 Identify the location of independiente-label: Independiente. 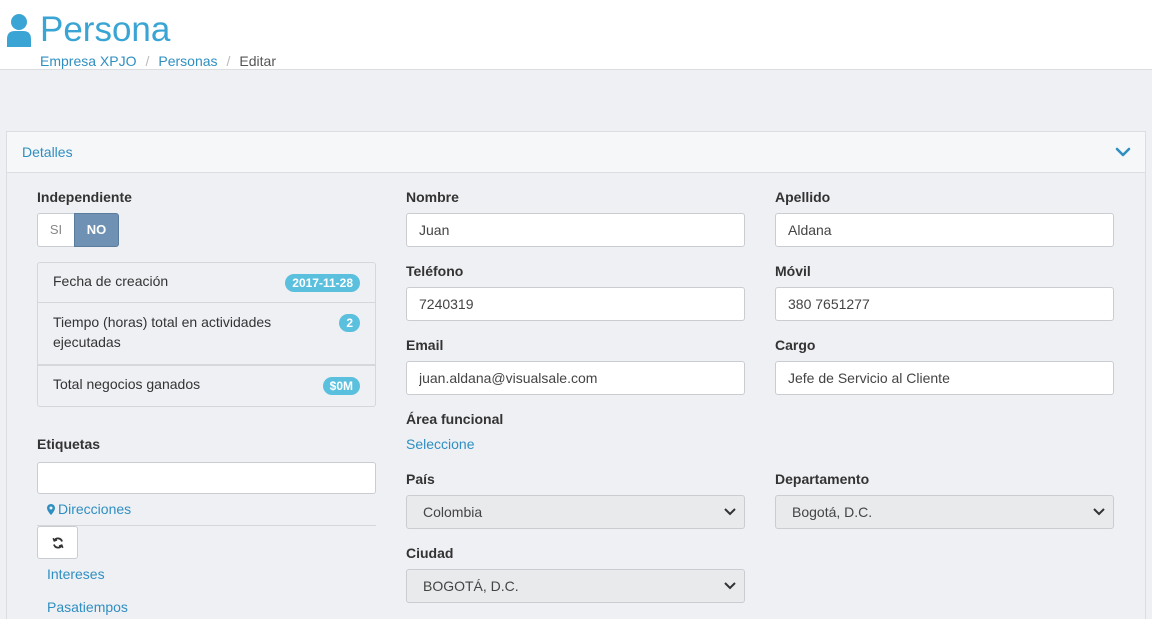
(84, 197).